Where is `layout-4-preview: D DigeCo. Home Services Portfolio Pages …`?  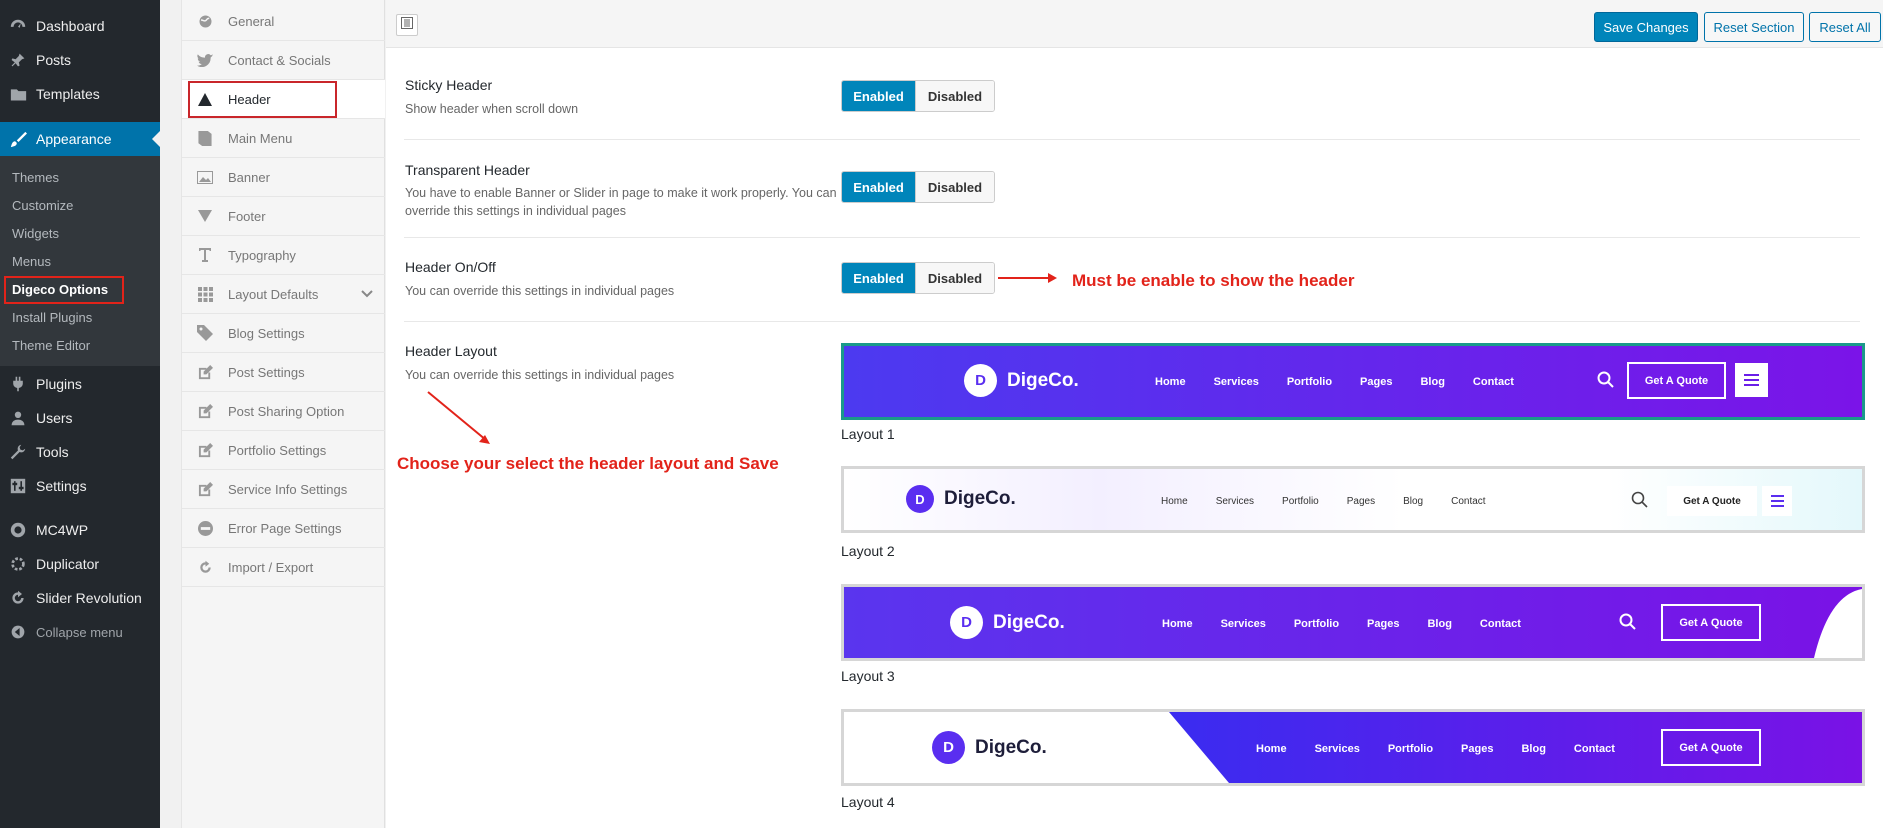 layout-4-preview: D DigeCo. Home Services Portfolio Pages … is located at coordinates (1353, 747).